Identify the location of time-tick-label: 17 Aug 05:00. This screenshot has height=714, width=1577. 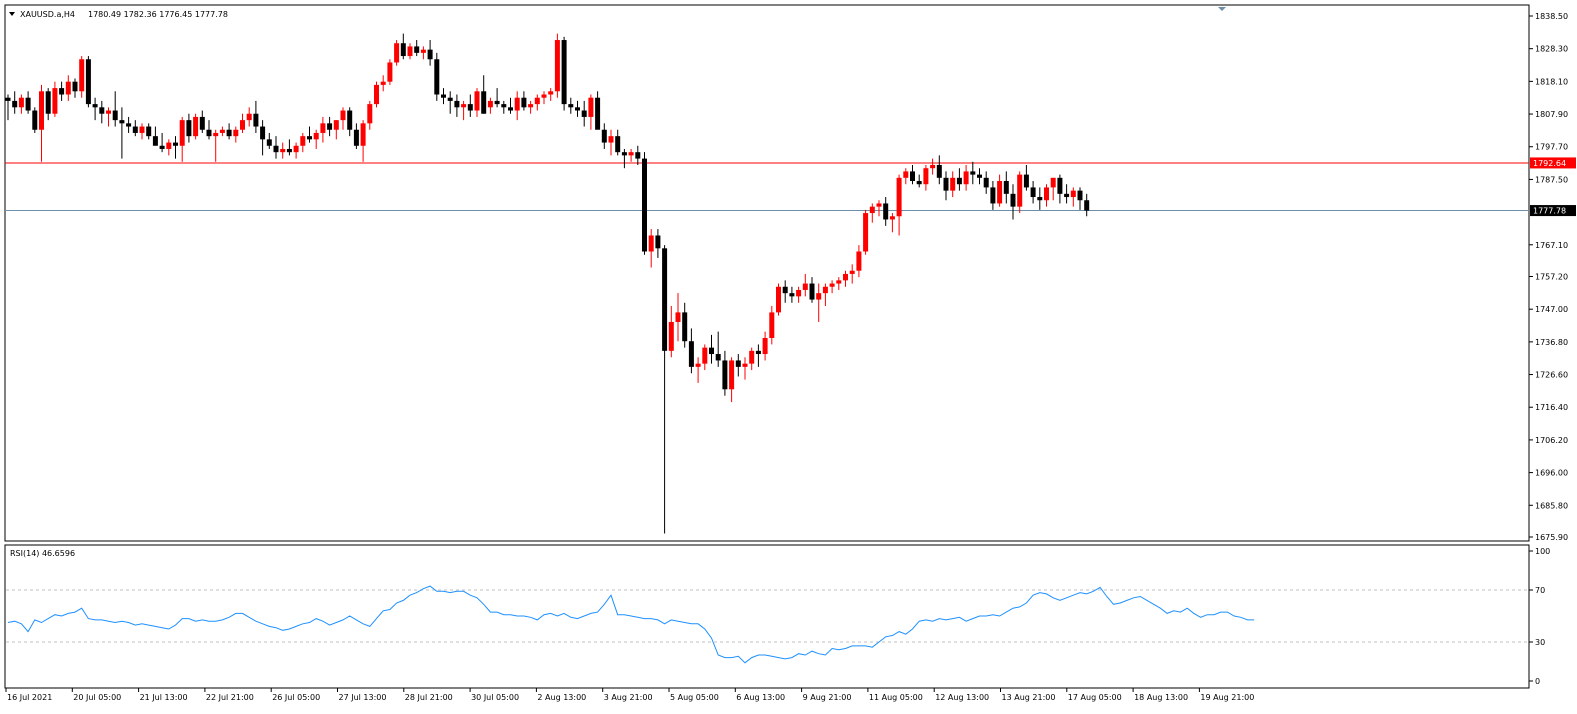
(1095, 697).